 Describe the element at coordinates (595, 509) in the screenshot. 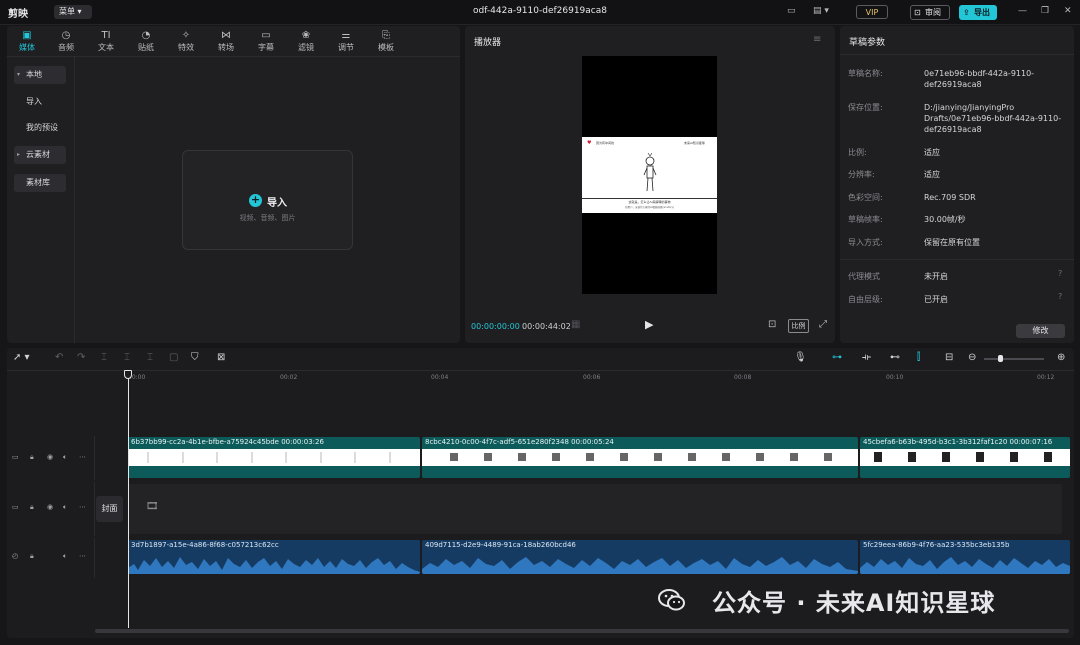

I see `main-track-area: 🎞︎` at that location.